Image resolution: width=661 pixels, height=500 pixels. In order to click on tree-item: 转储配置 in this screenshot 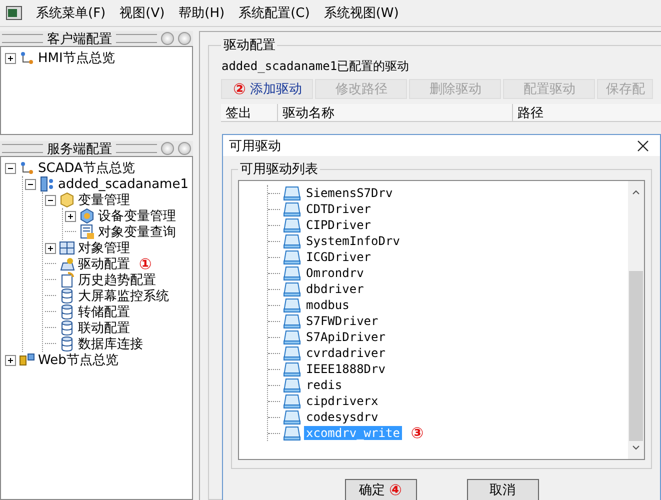, I will do `click(104, 312)`.